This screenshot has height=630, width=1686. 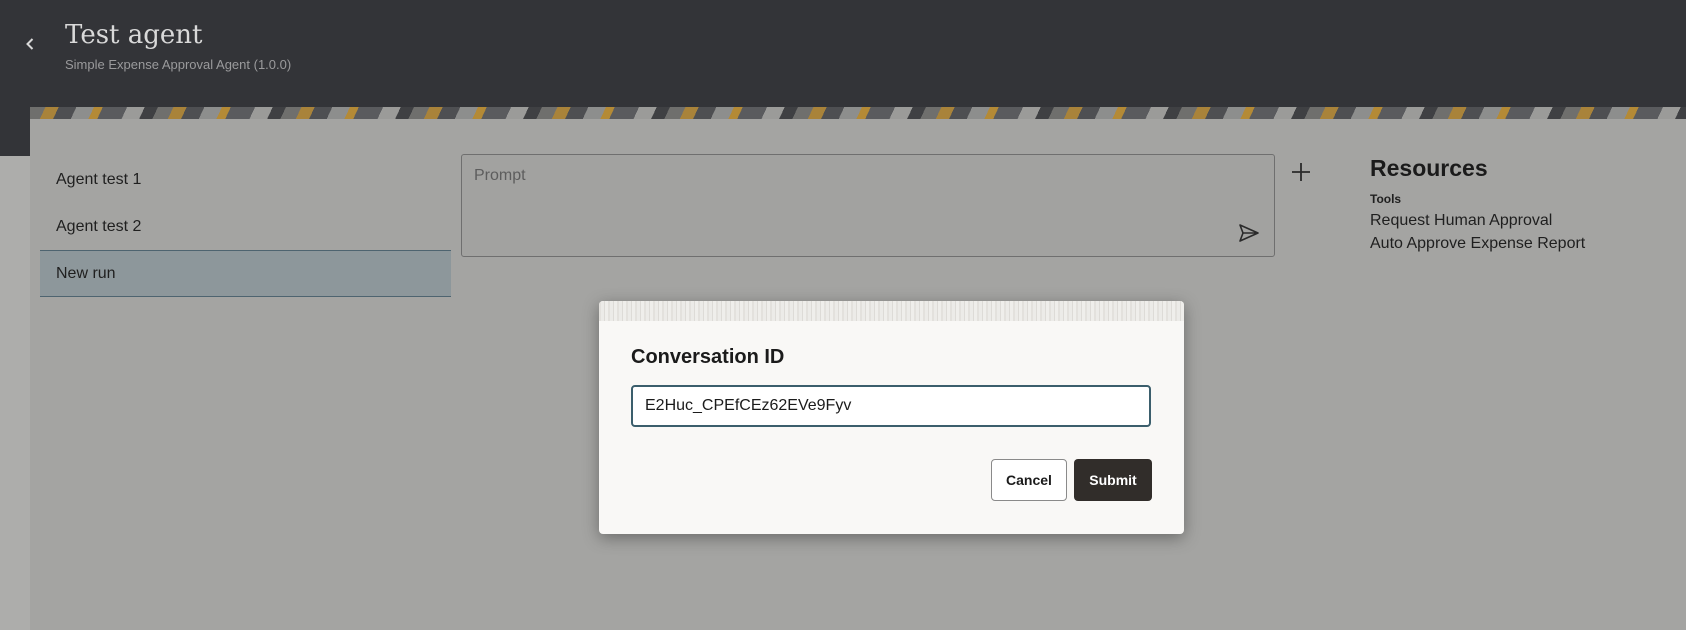 I want to click on page-subtitle: Simple Expense Approval Agent (1.0.0), so click(x=178, y=64).